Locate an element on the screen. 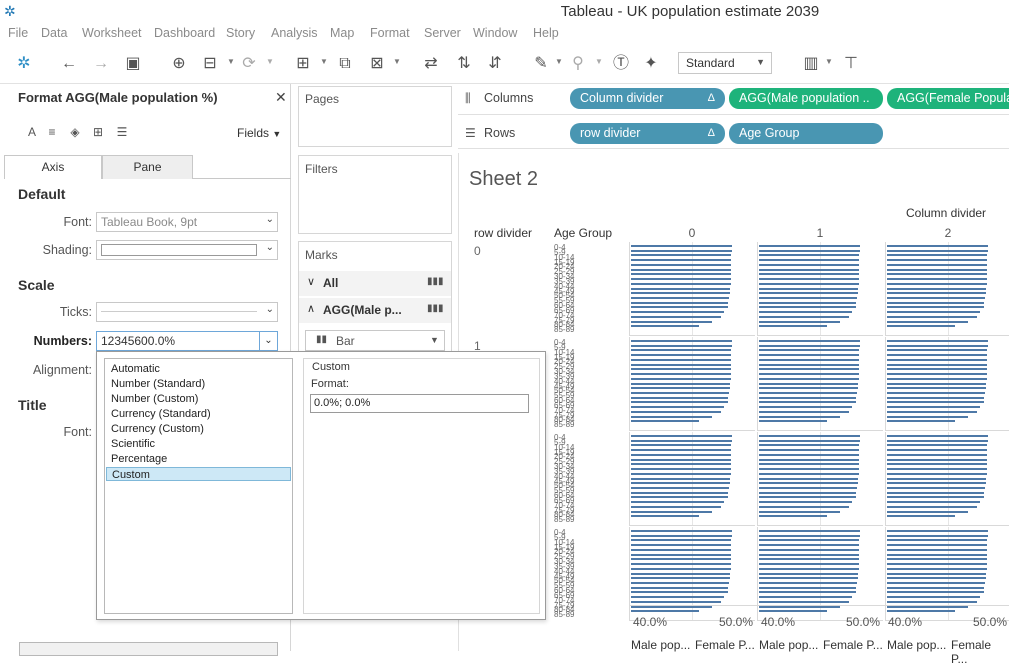 This screenshot has width=1009, height=666. marks-measure-row: ∧ AGG(Male p... ▮▮▮ is located at coordinates (375, 310).